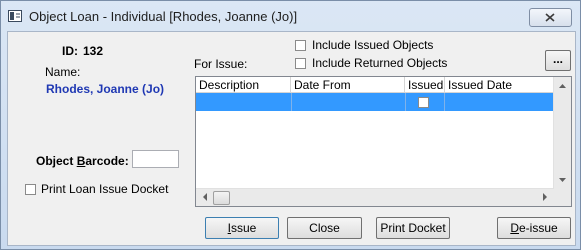 The height and width of the screenshot is (250, 581). I want to click on print-docket-button: Print Docket, so click(413, 228).